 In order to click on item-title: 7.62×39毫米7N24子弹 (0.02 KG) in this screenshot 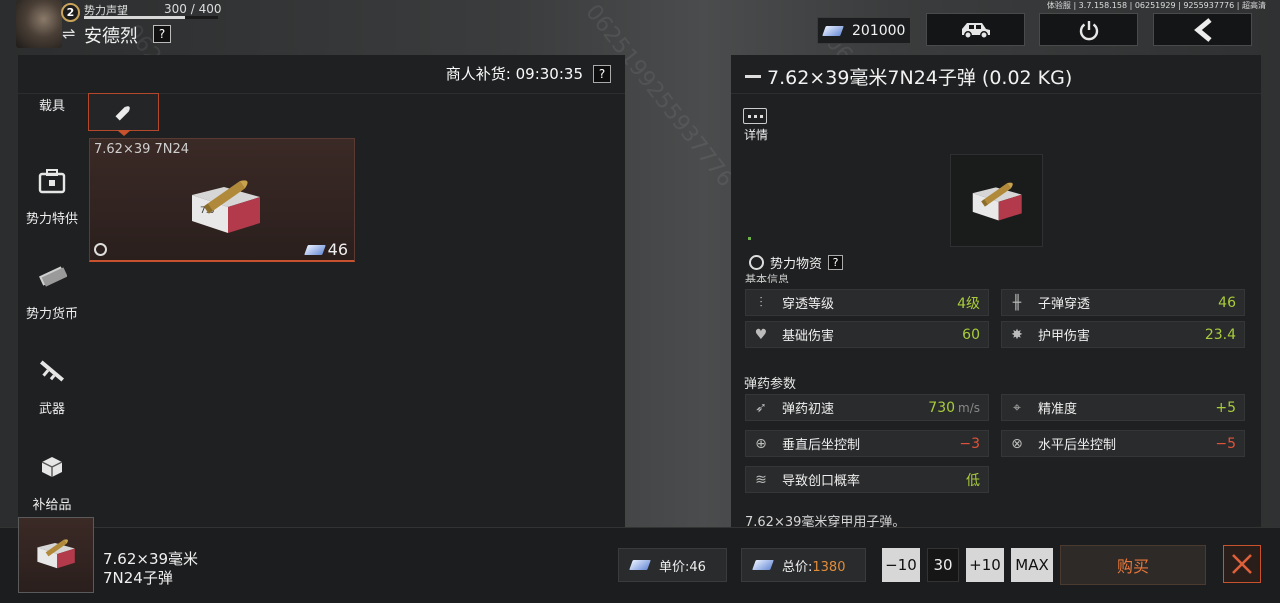, I will do `click(908, 76)`.